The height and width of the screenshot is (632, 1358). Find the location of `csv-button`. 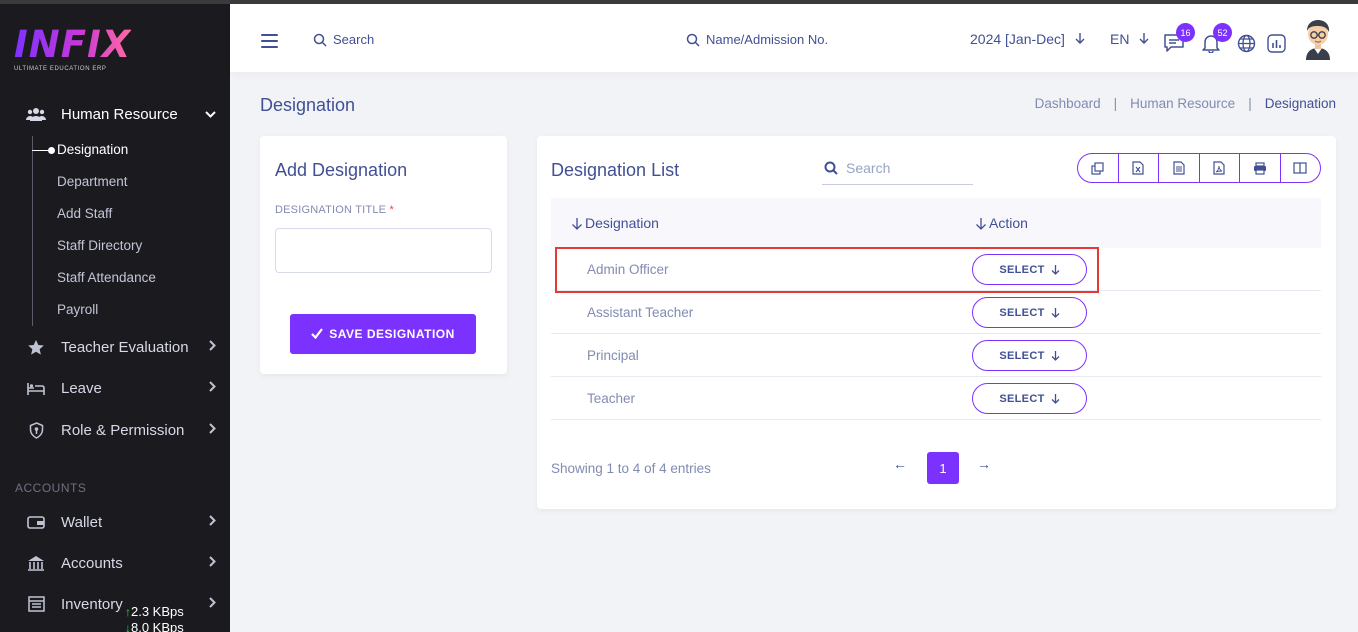

csv-button is located at coordinates (1179, 168).